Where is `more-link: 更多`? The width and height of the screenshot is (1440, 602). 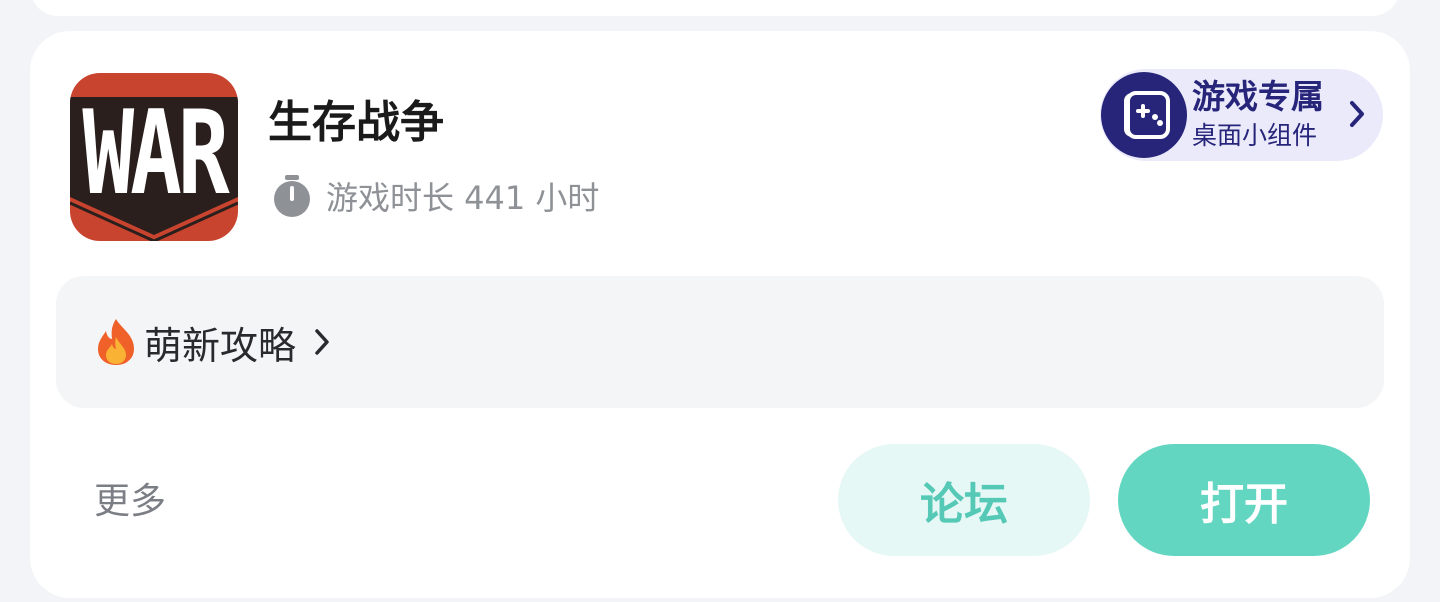
more-link: 更多 is located at coordinates (130, 502).